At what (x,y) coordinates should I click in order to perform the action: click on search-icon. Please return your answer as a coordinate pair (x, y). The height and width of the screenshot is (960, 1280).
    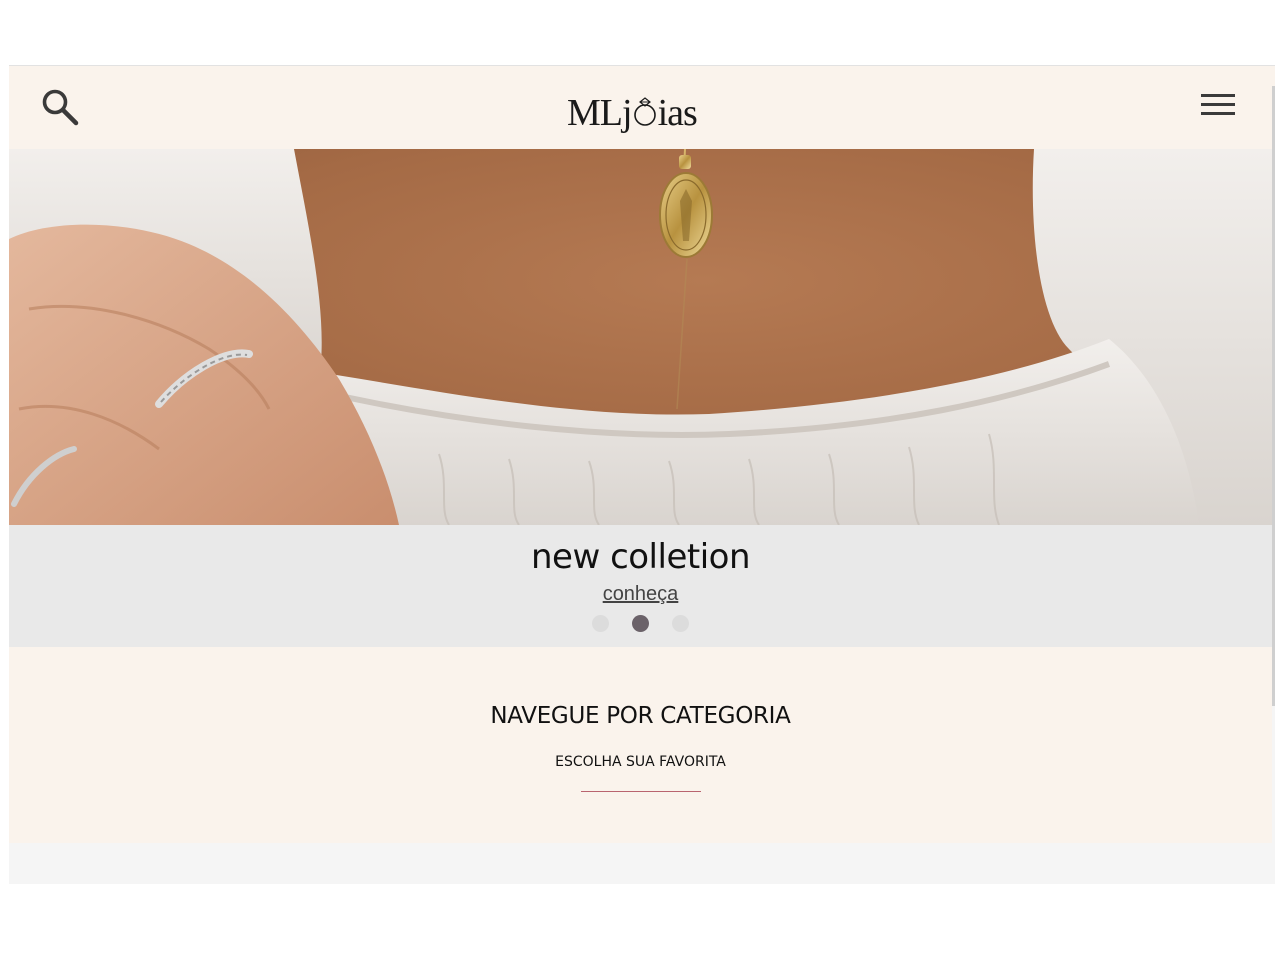
    Looking at the image, I should click on (60, 107).